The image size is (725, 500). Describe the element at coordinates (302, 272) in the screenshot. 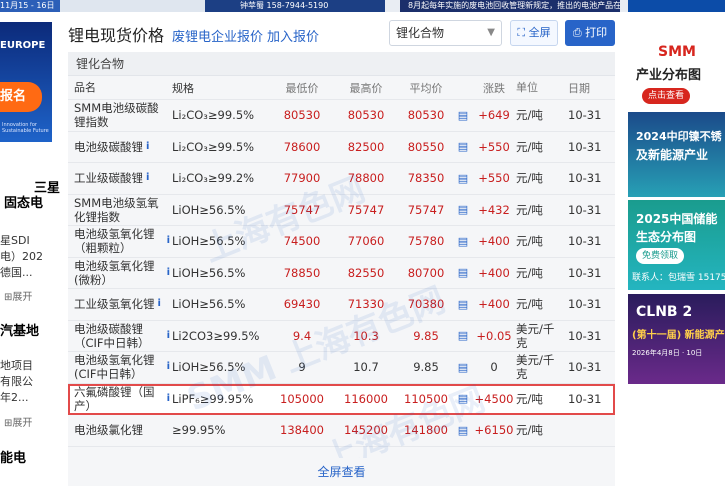

I see `row-min-price: 78850` at that location.